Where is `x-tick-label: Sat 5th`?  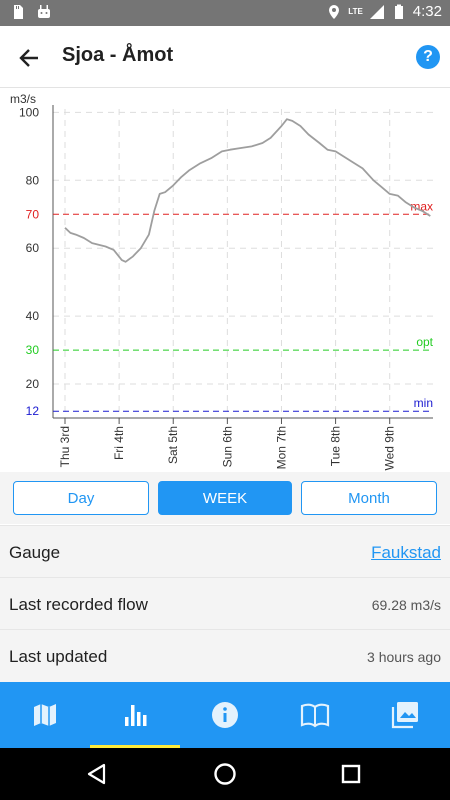 x-tick-label: Sat 5th is located at coordinates (173, 445).